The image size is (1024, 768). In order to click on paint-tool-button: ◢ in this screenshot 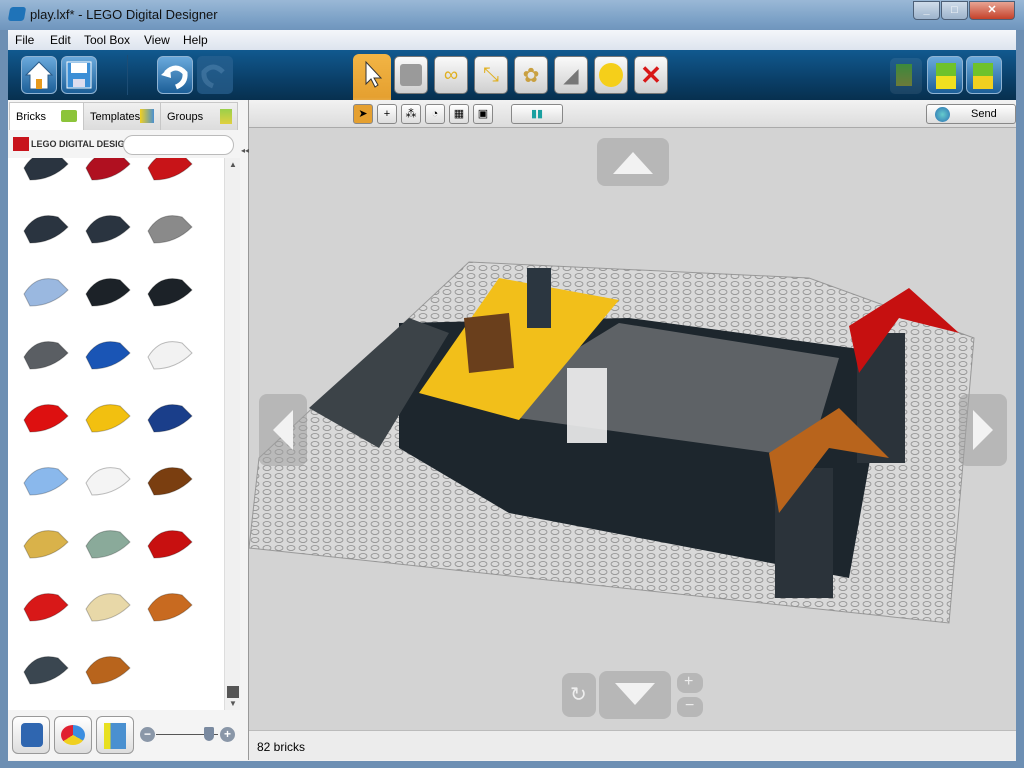, I will do `click(571, 75)`.